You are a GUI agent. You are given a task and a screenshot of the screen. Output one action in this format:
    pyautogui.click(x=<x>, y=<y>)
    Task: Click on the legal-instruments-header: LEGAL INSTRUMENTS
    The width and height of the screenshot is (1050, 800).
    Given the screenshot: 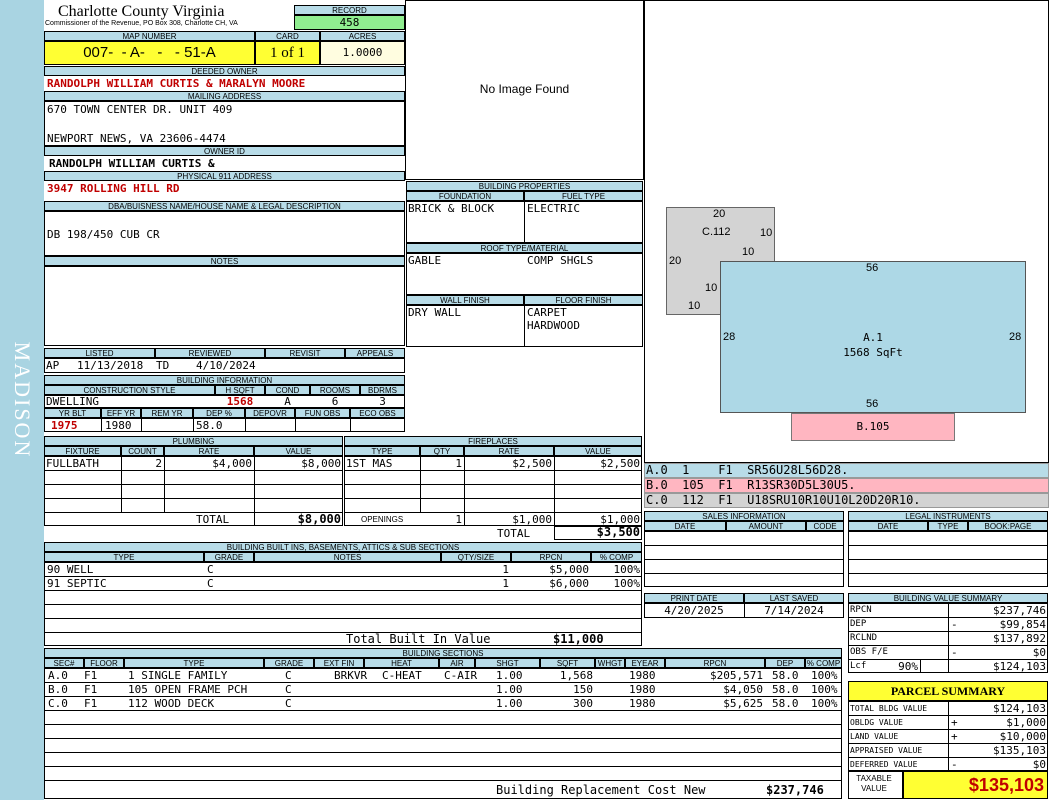 What is the action you would take?
    pyautogui.click(x=948, y=516)
    